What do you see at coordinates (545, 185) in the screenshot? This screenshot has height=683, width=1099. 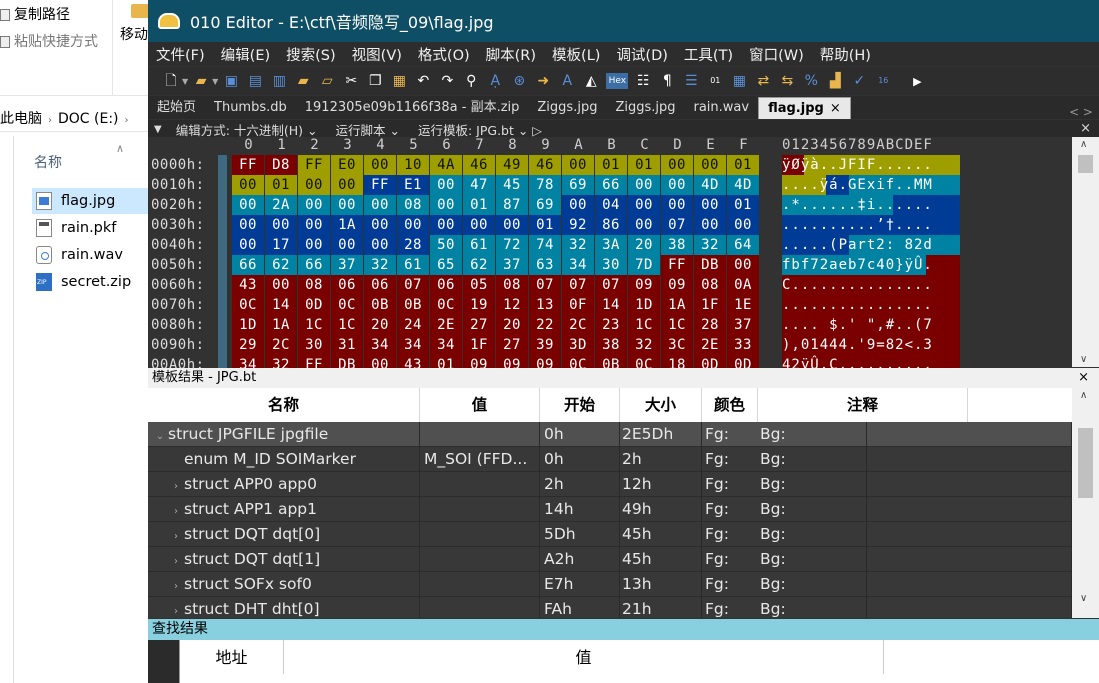 I see `hex-byte: 78` at bounding box center [545, 185].